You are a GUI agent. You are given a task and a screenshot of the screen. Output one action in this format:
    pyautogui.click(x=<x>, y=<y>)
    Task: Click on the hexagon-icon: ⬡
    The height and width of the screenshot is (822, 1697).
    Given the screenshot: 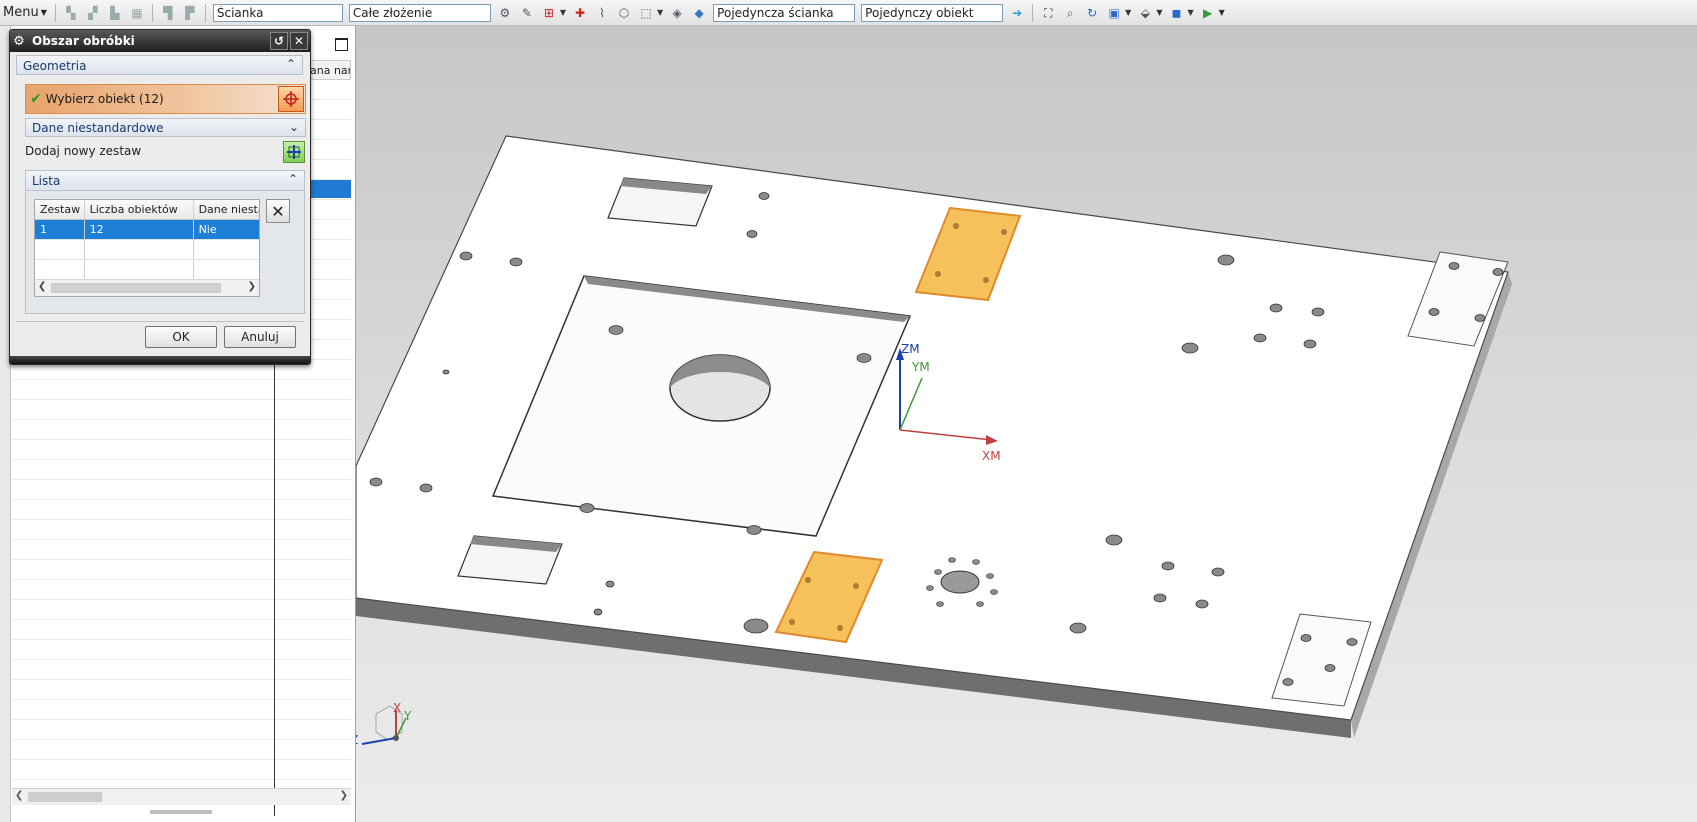 What is the action you would take?
    pyautogui.click(x=624, y=13)
    